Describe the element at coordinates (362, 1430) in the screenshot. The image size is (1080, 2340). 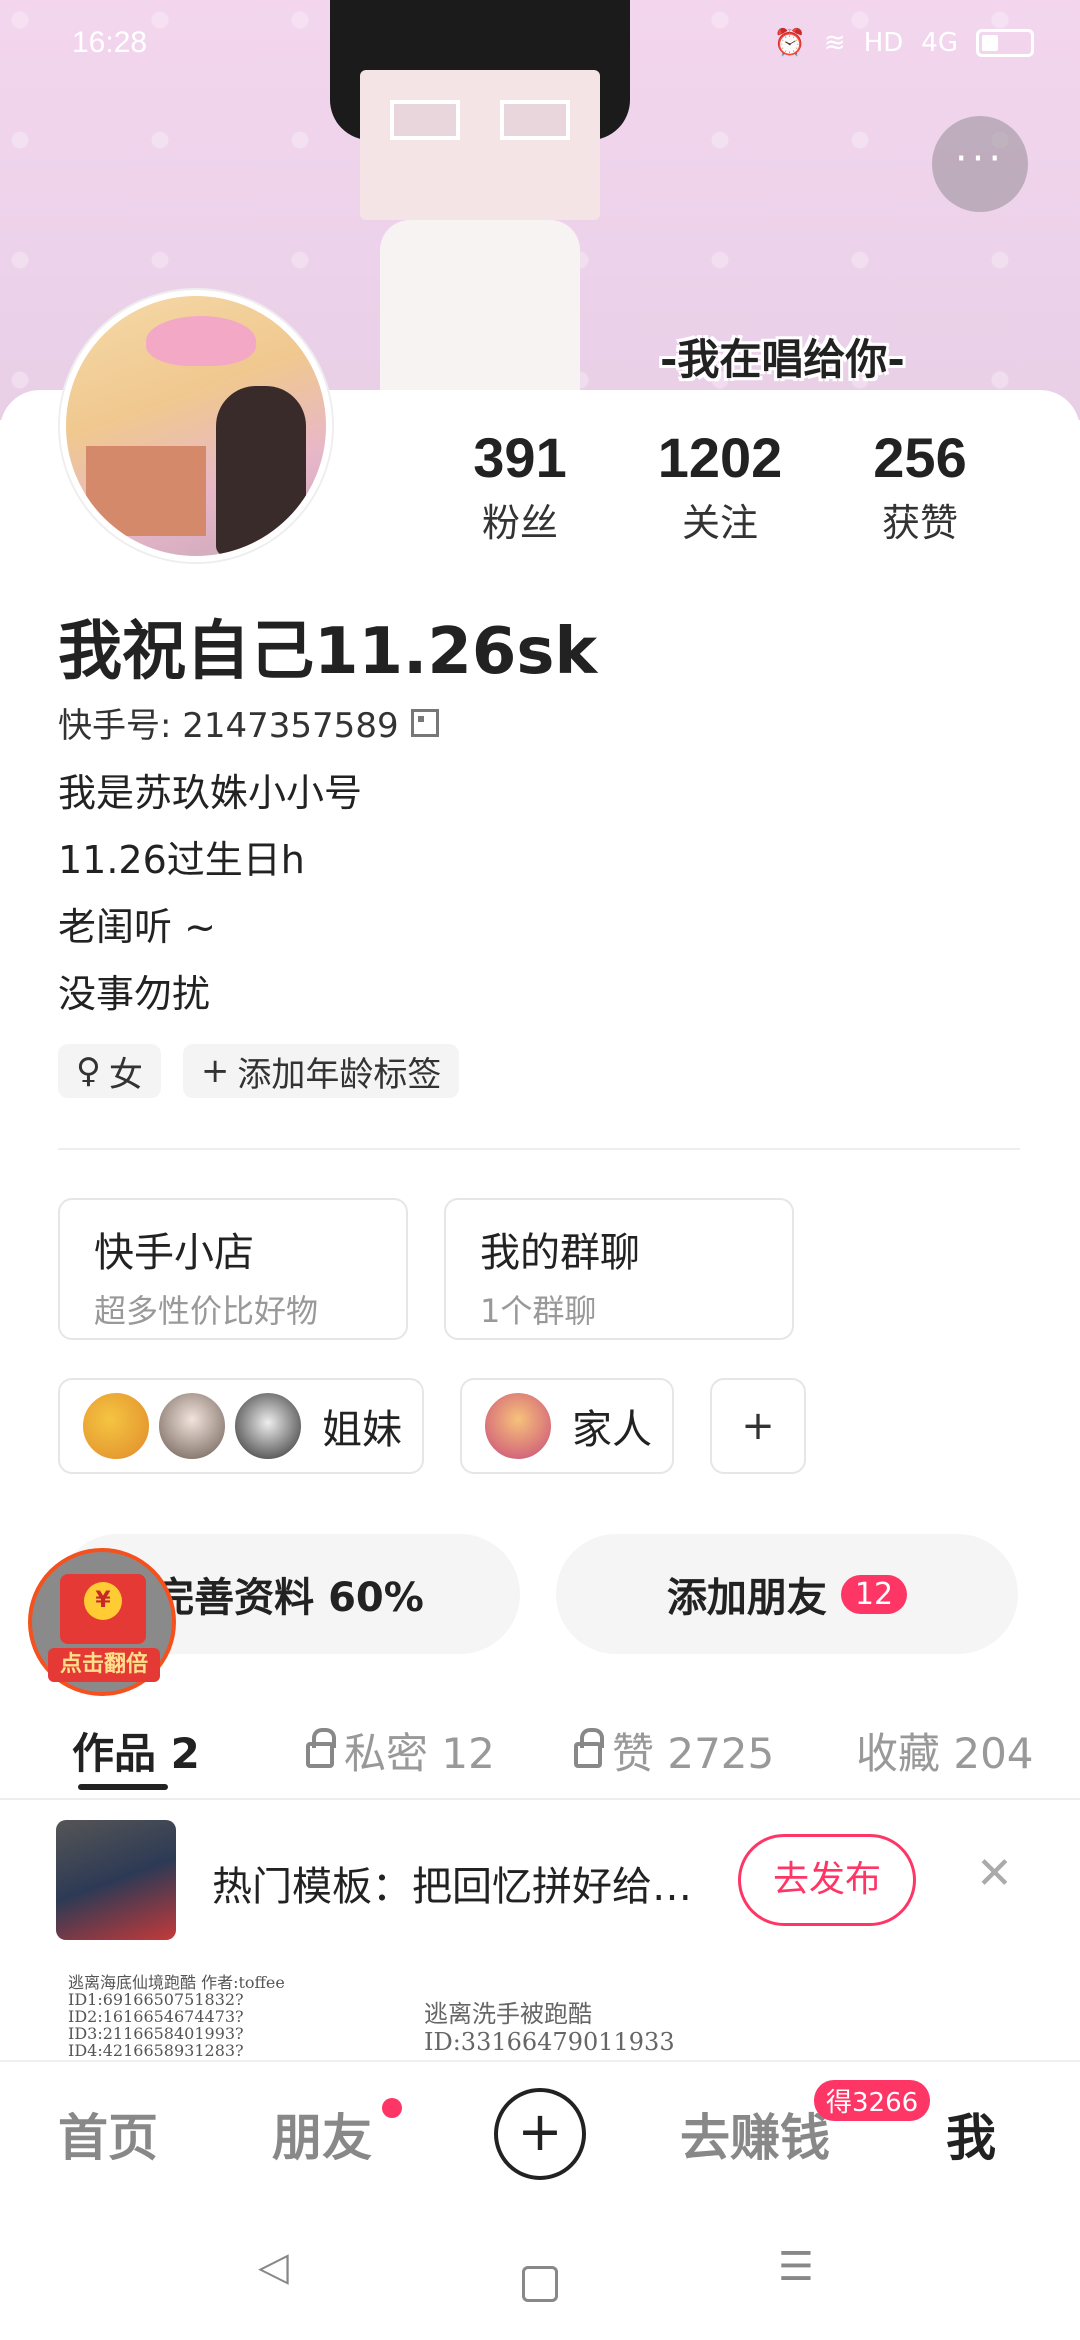
I see `group-label: 姐妹` at that location.